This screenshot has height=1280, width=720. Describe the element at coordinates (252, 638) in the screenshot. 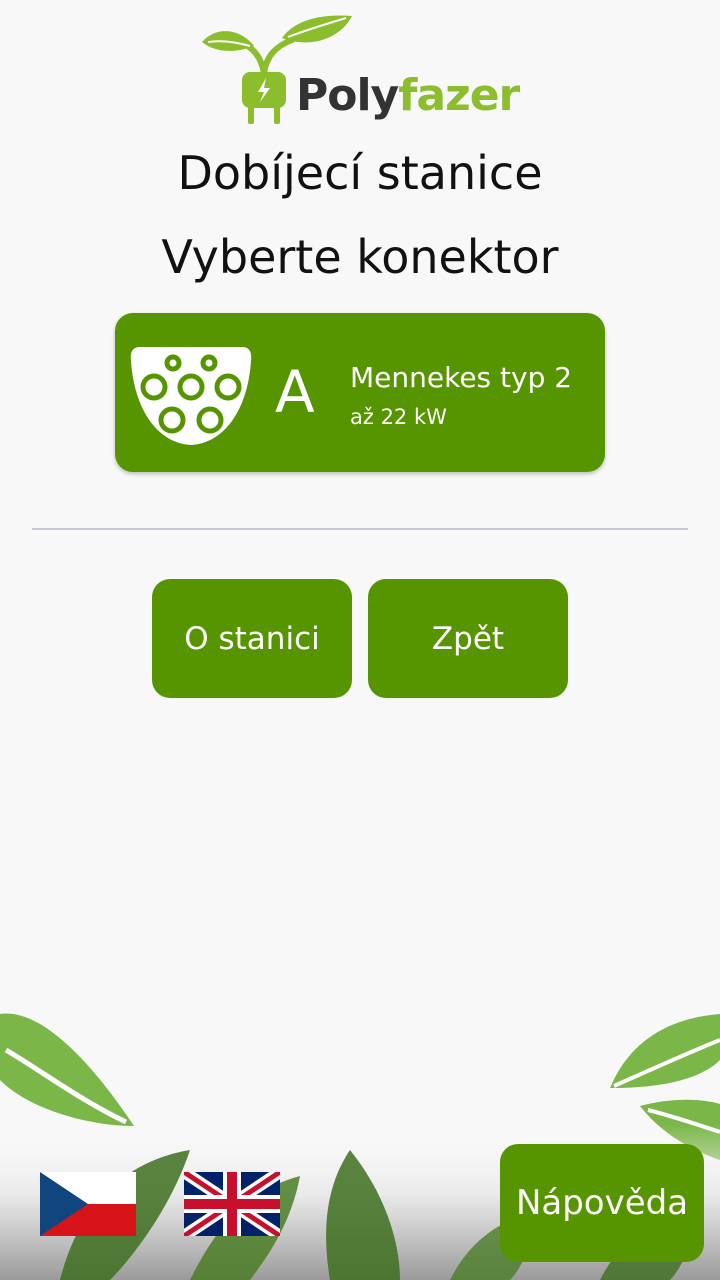

I see `about-station-button: O stanici` at that location.